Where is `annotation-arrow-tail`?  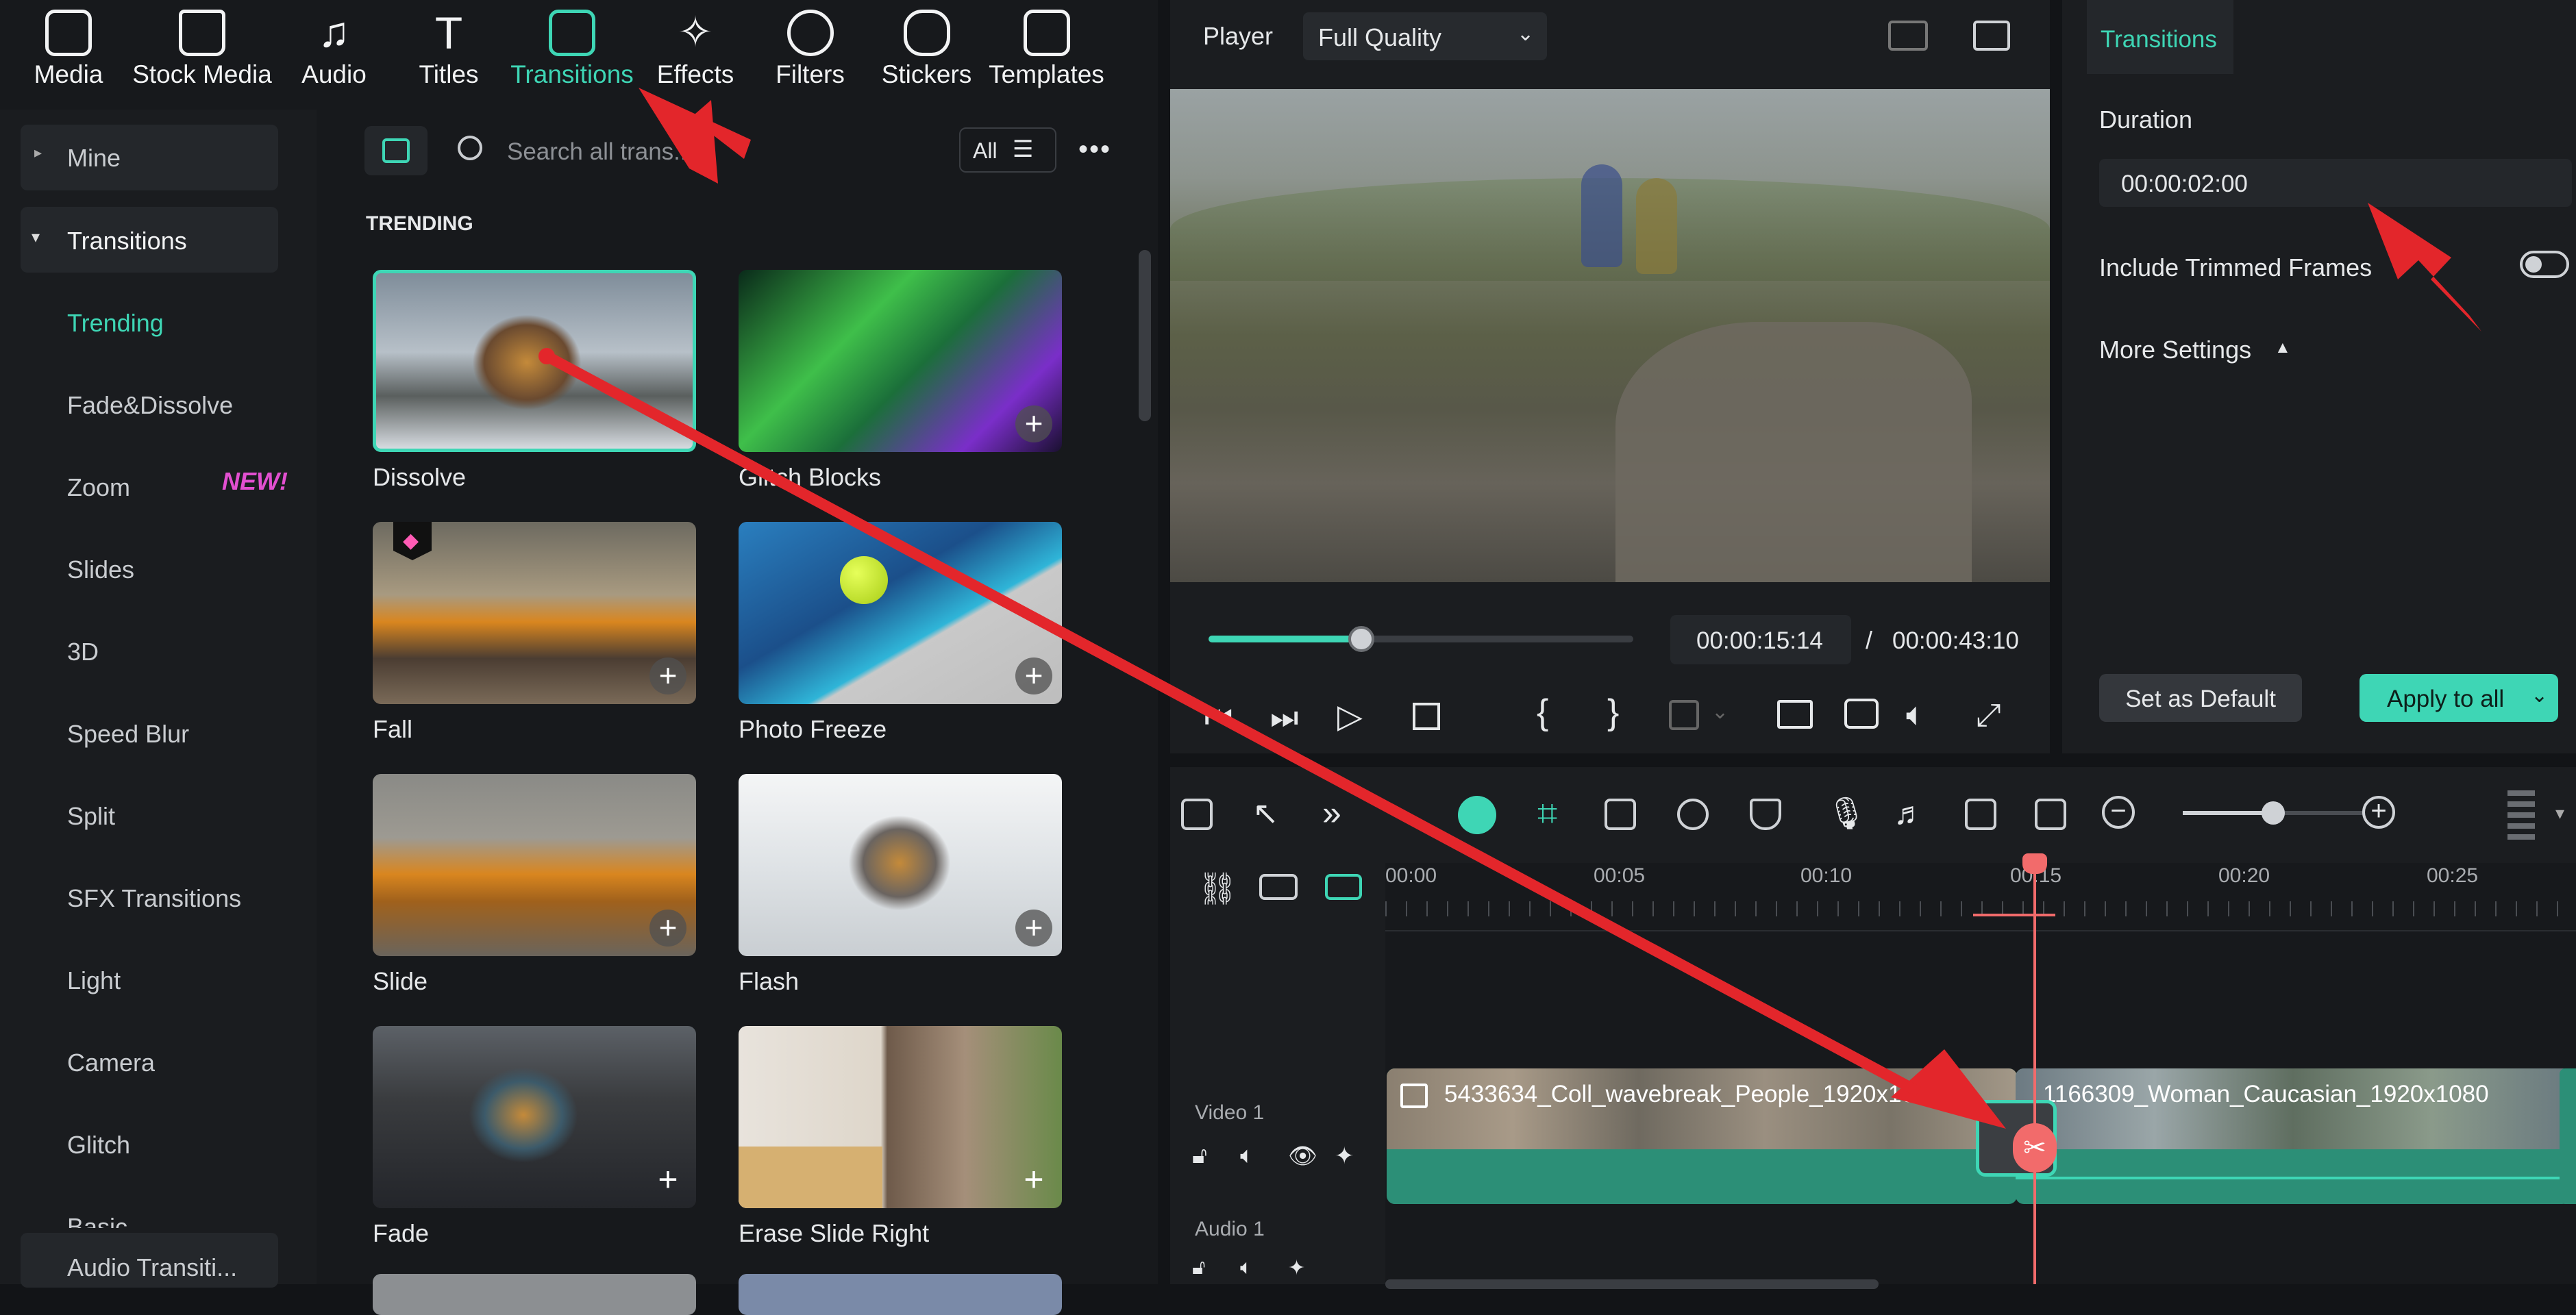
annotation-arrow-tail is located at coordinates (546, 356).